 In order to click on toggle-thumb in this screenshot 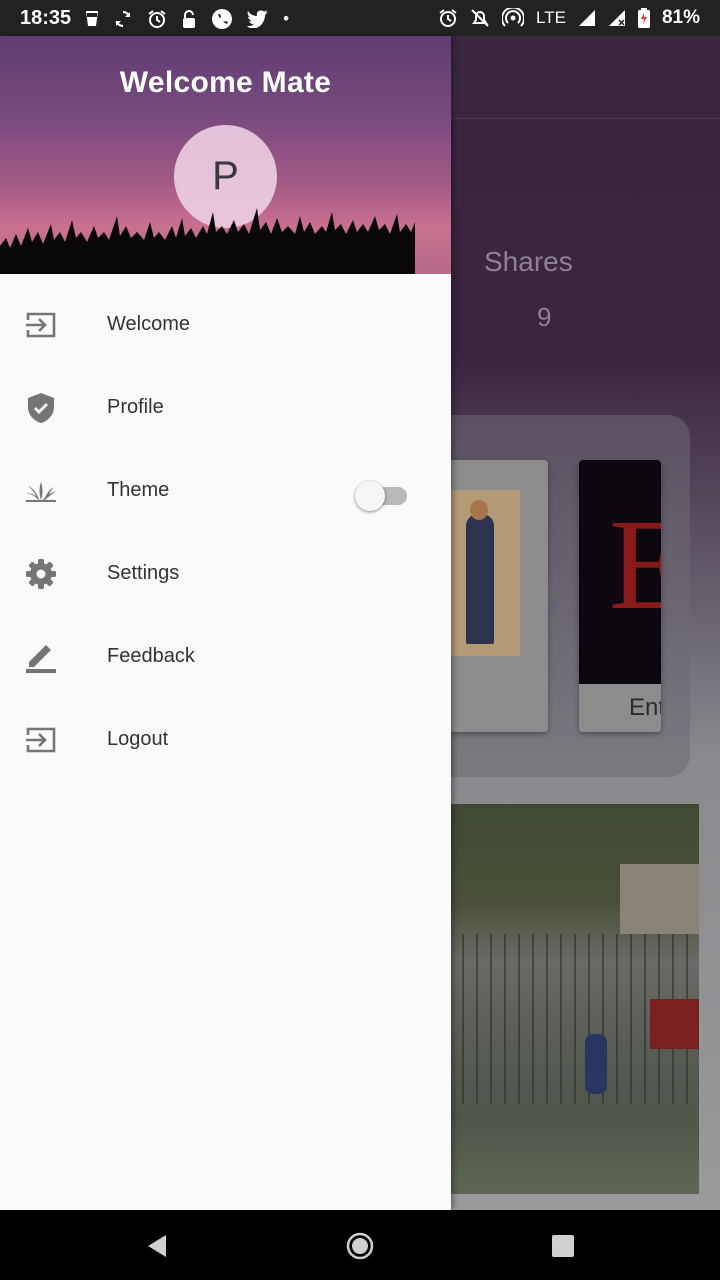, I will do `click(370, 496)`.